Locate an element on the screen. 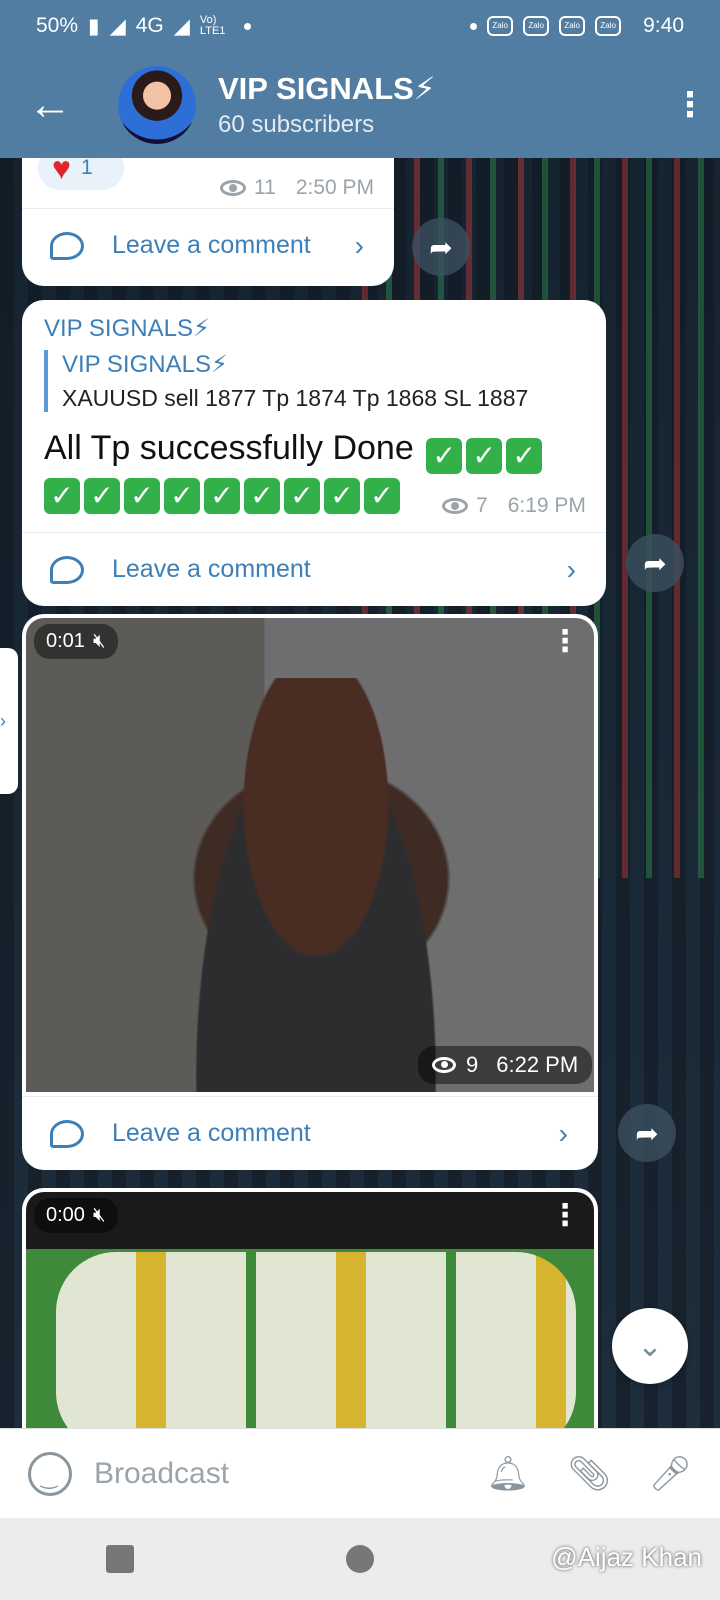 This screenshot has width=720, height=1600. quote-text: XAUUSD sell 1877 Tp 1874 Tp 1868 SL 1887 is located at coordinates (295, 398).